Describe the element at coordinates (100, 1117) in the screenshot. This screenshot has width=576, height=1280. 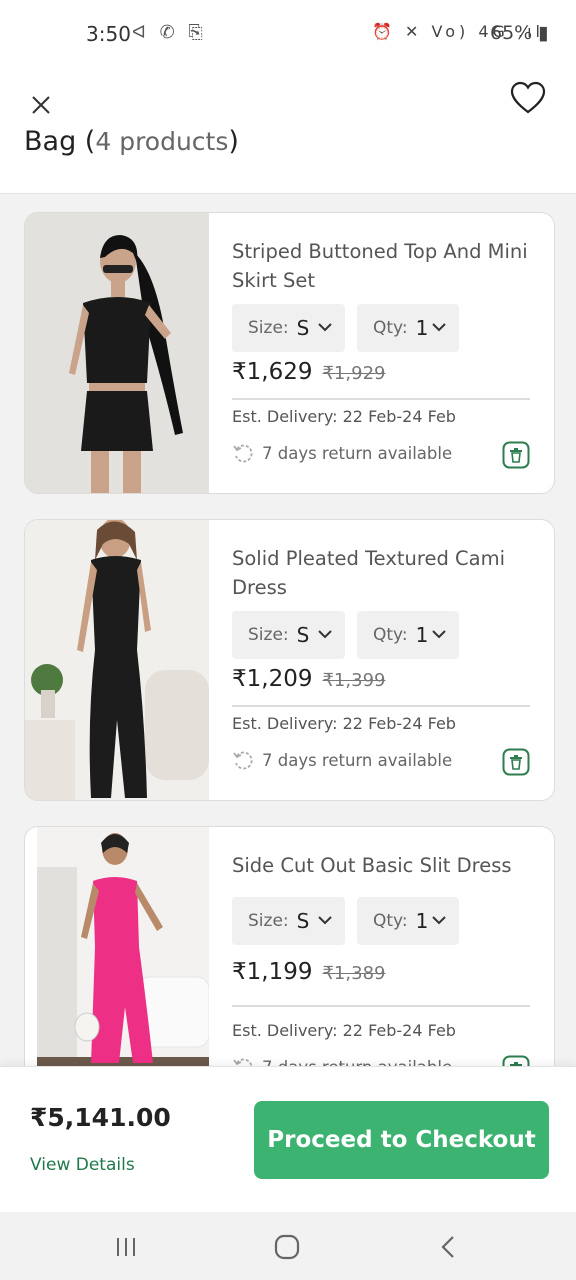
I see `order-total: ₹5,141.00` at that location.